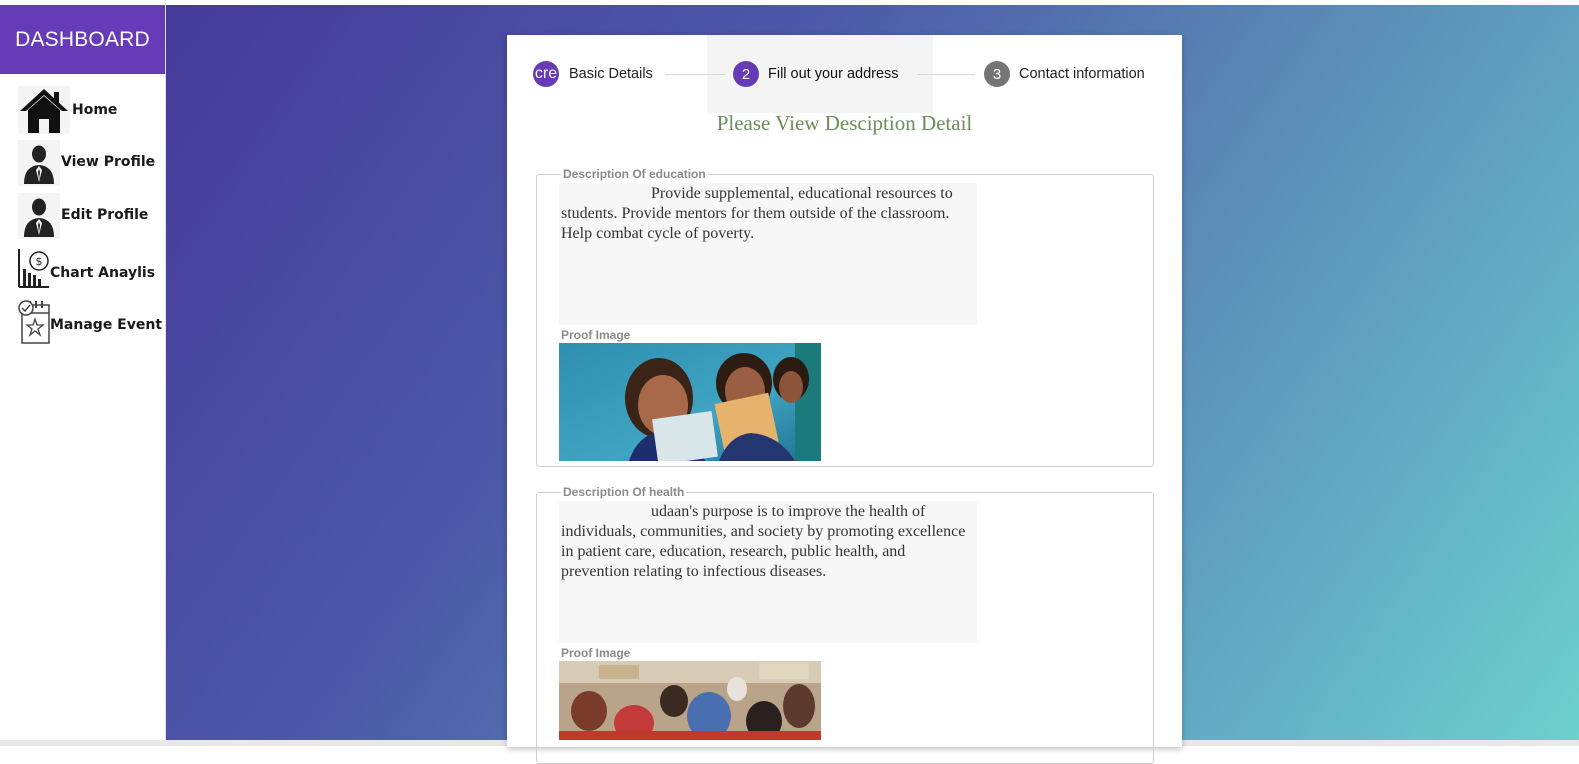  Describe the element at coordinates (108, 162) in the screenshot. I see `sidebar-item-label: View Profile` at that location.